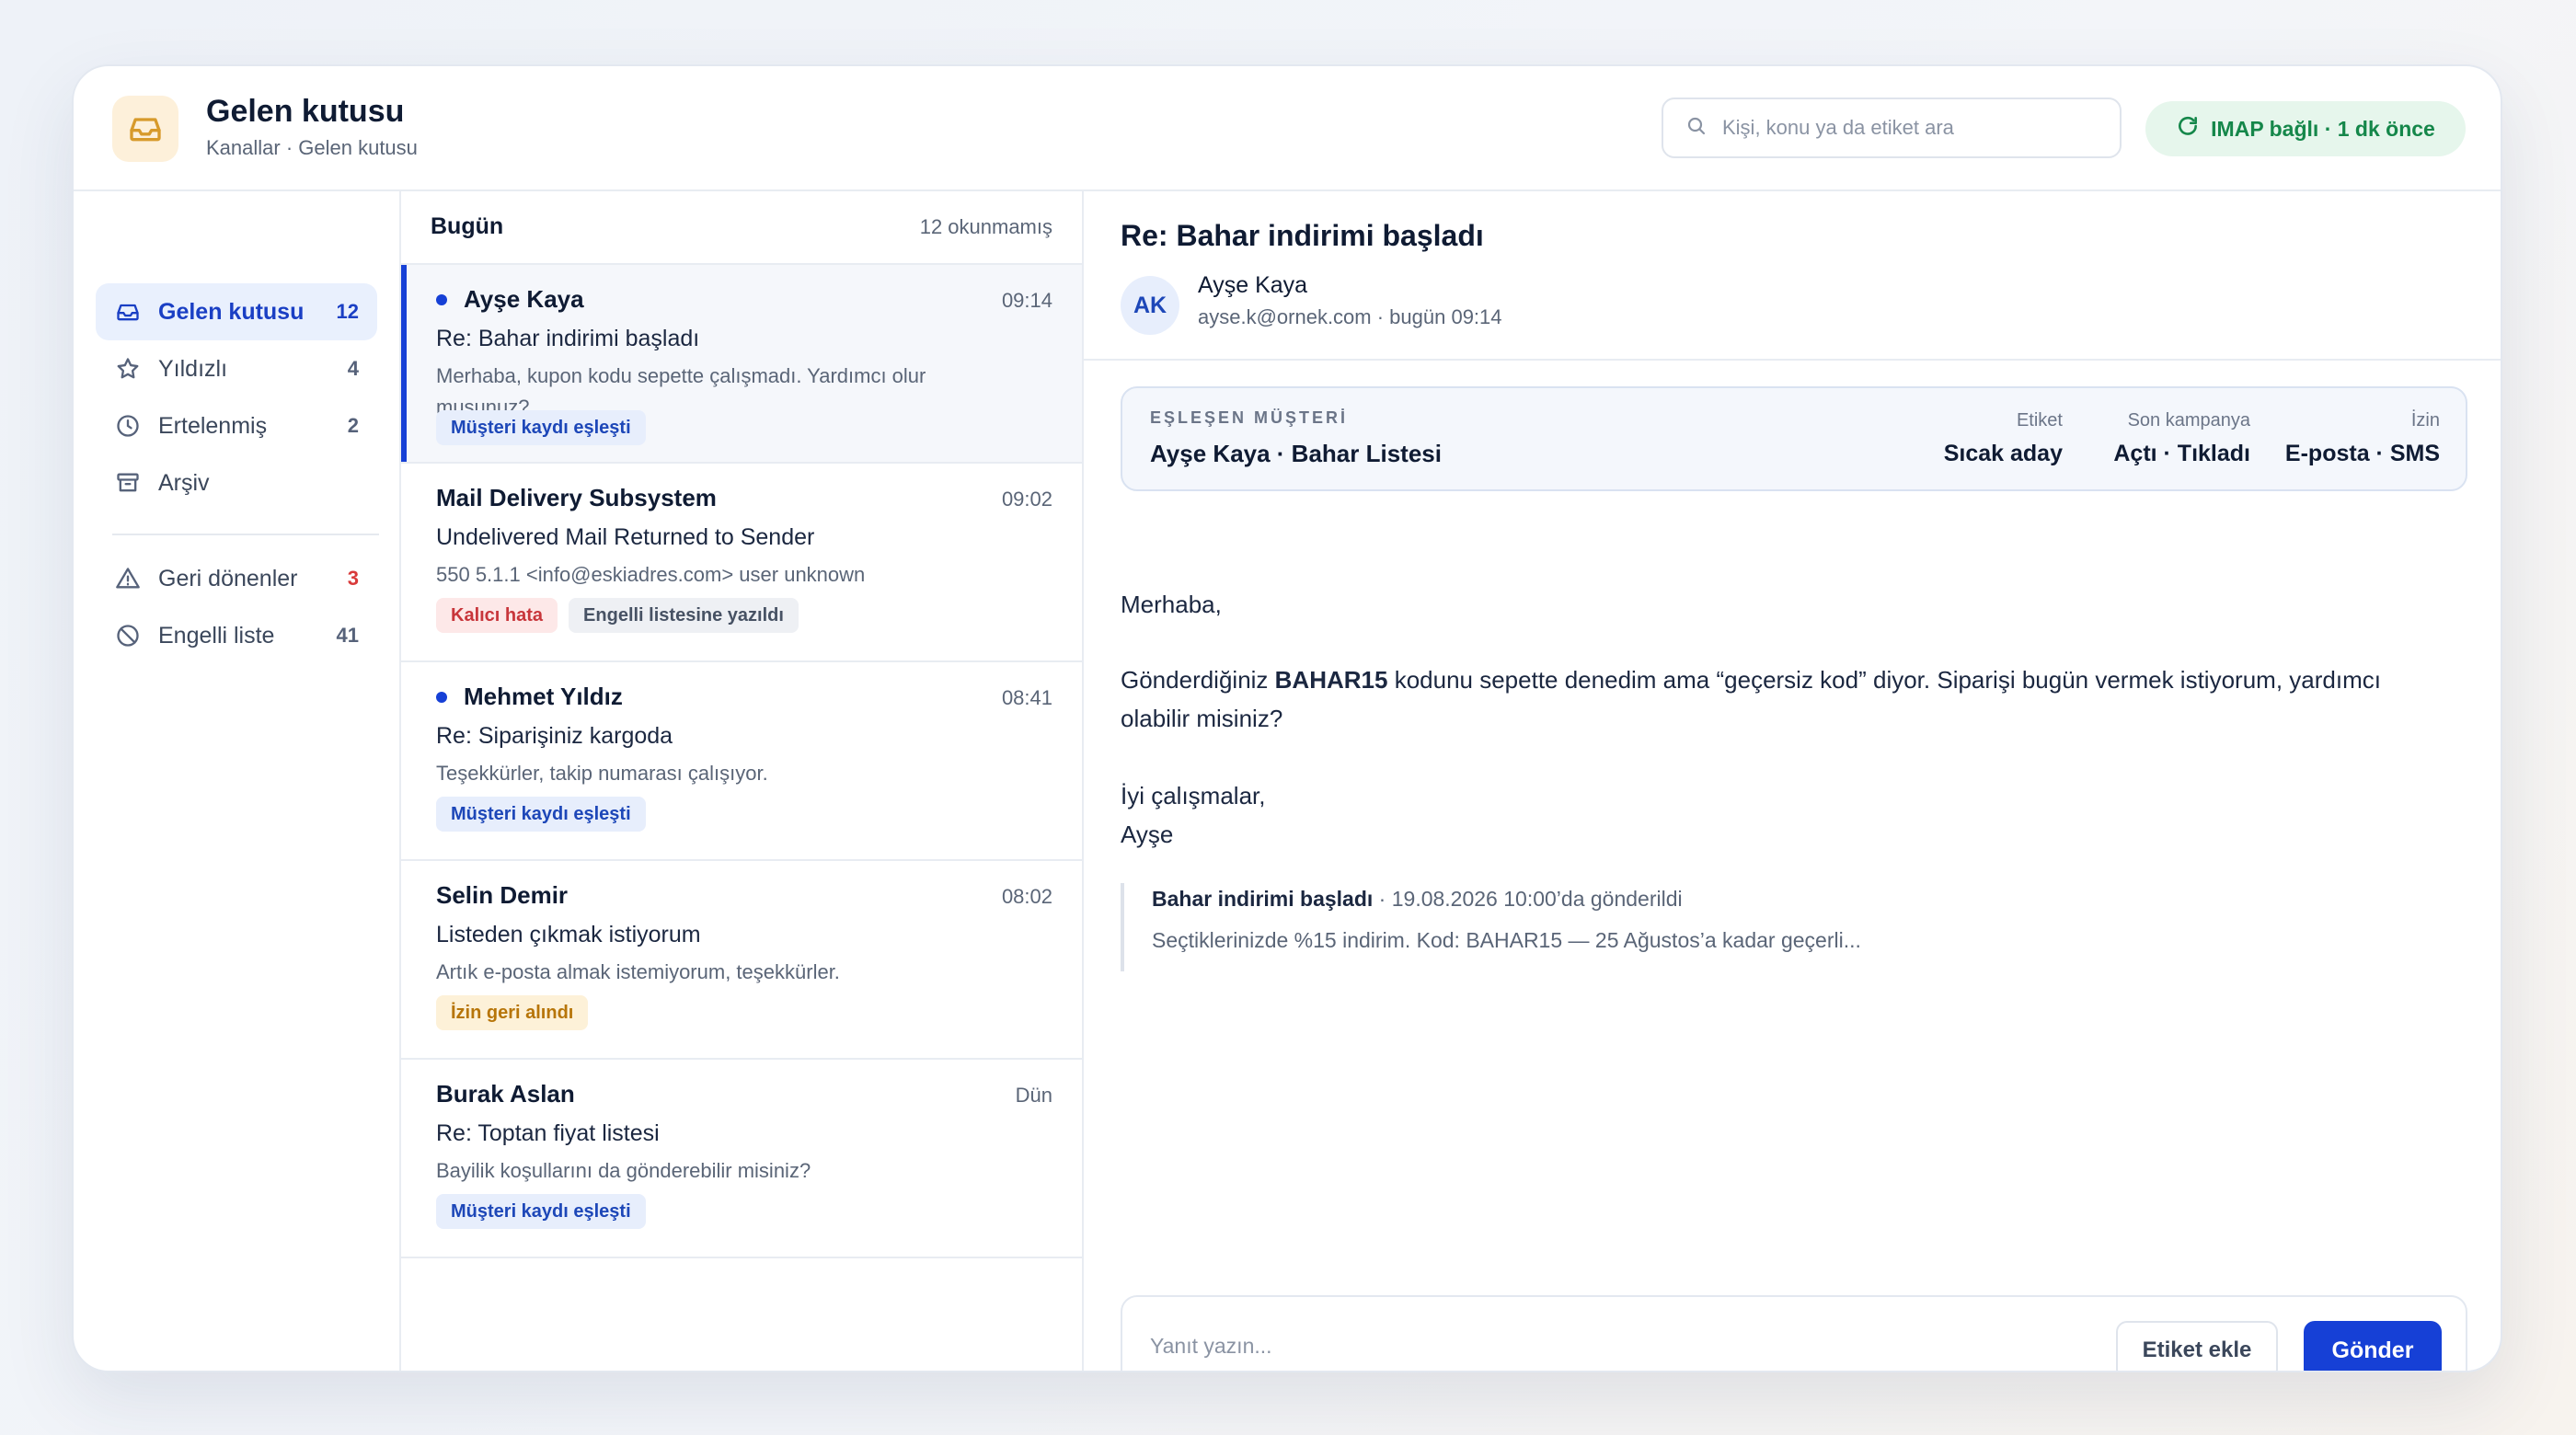 The image size is (2576, 1435). Describe the element at coordinates (1202, 718) in the screenshot. I see `email-text: olabilir misiniz?` at that location.